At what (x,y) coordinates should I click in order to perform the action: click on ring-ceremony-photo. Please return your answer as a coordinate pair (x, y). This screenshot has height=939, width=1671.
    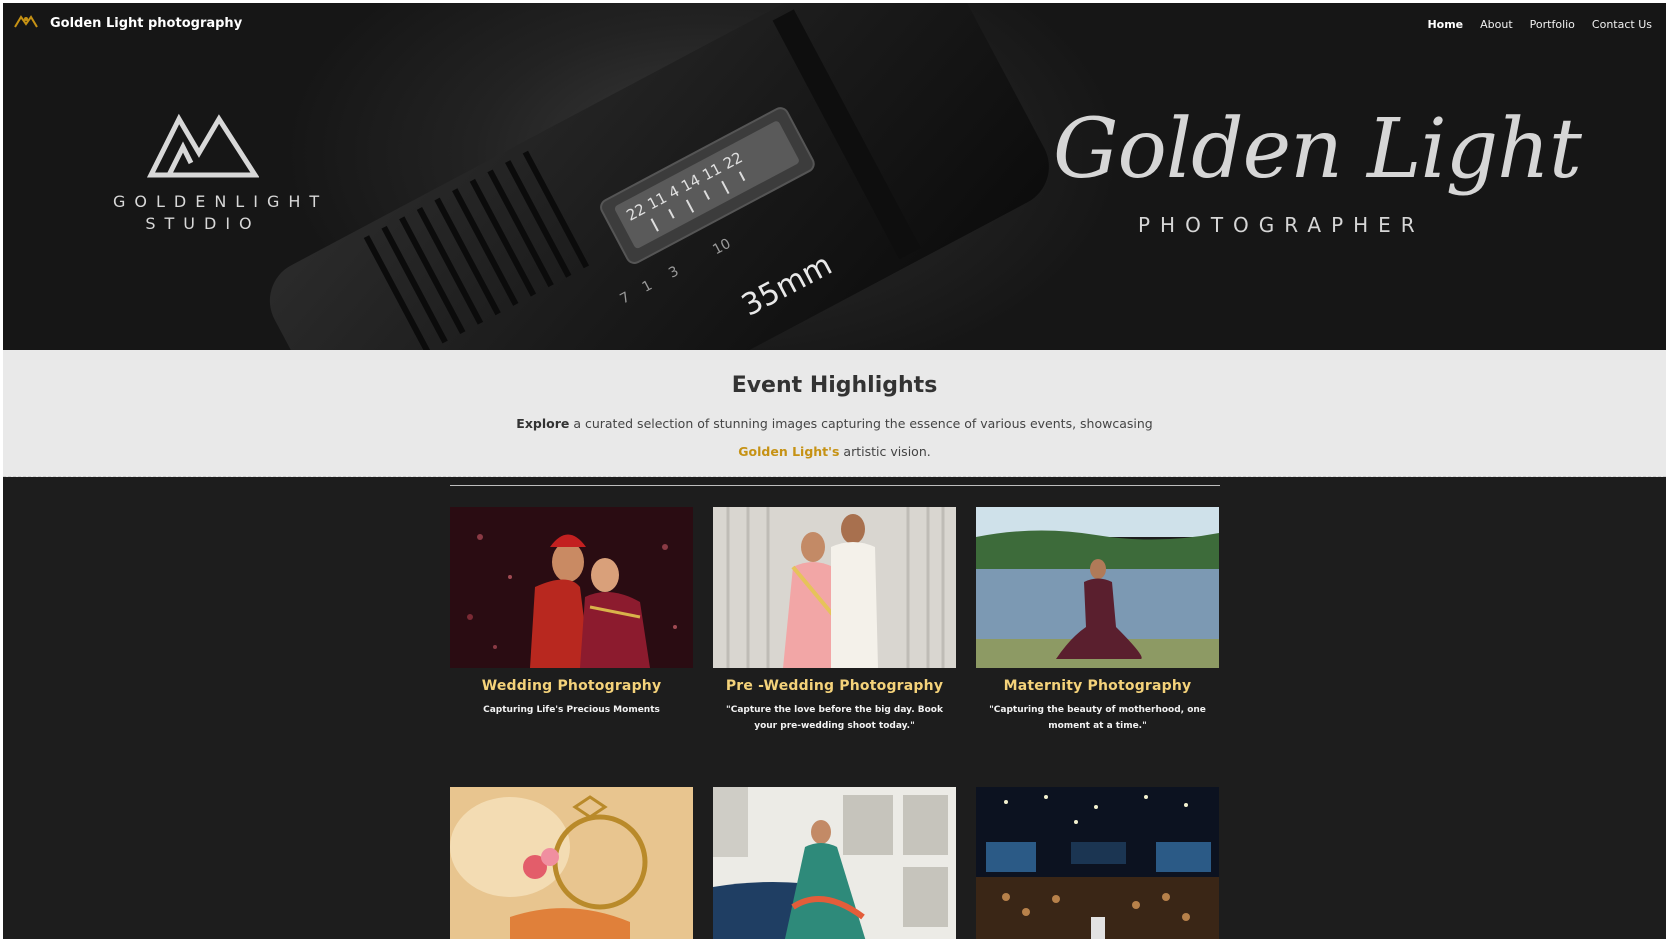
    Looking at the image, I should click on (571, 863).